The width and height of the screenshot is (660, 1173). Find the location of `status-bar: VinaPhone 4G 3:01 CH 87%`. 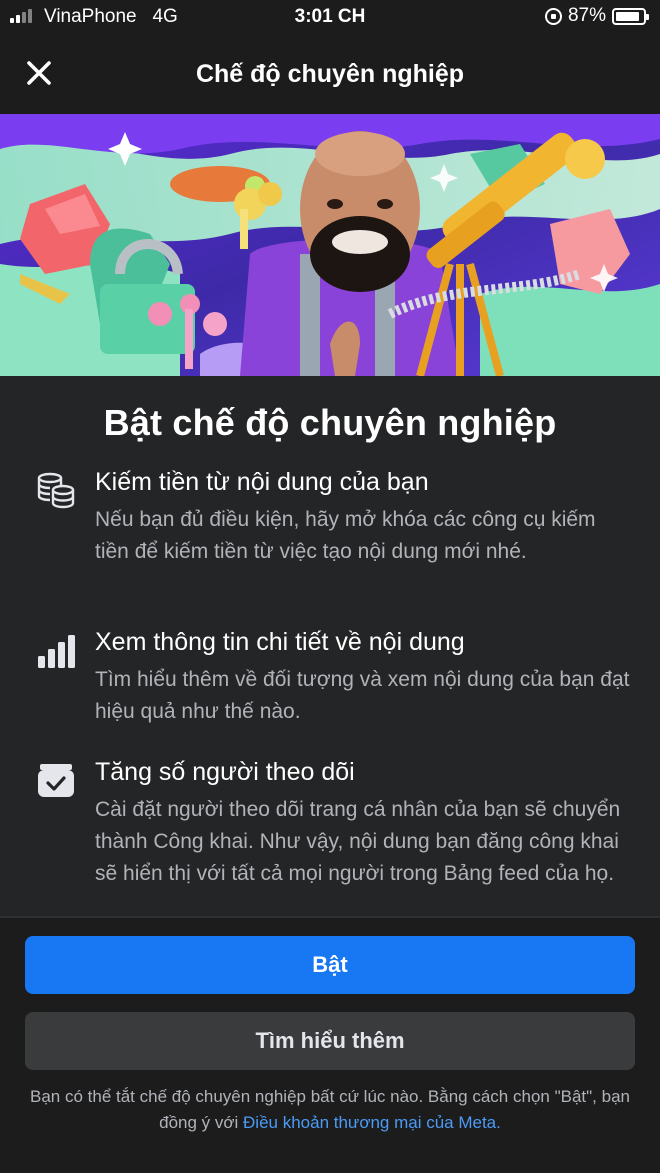

status-bar: VinaPhone 4G 3:01 CH 87% is located at coordinates (330, 17).